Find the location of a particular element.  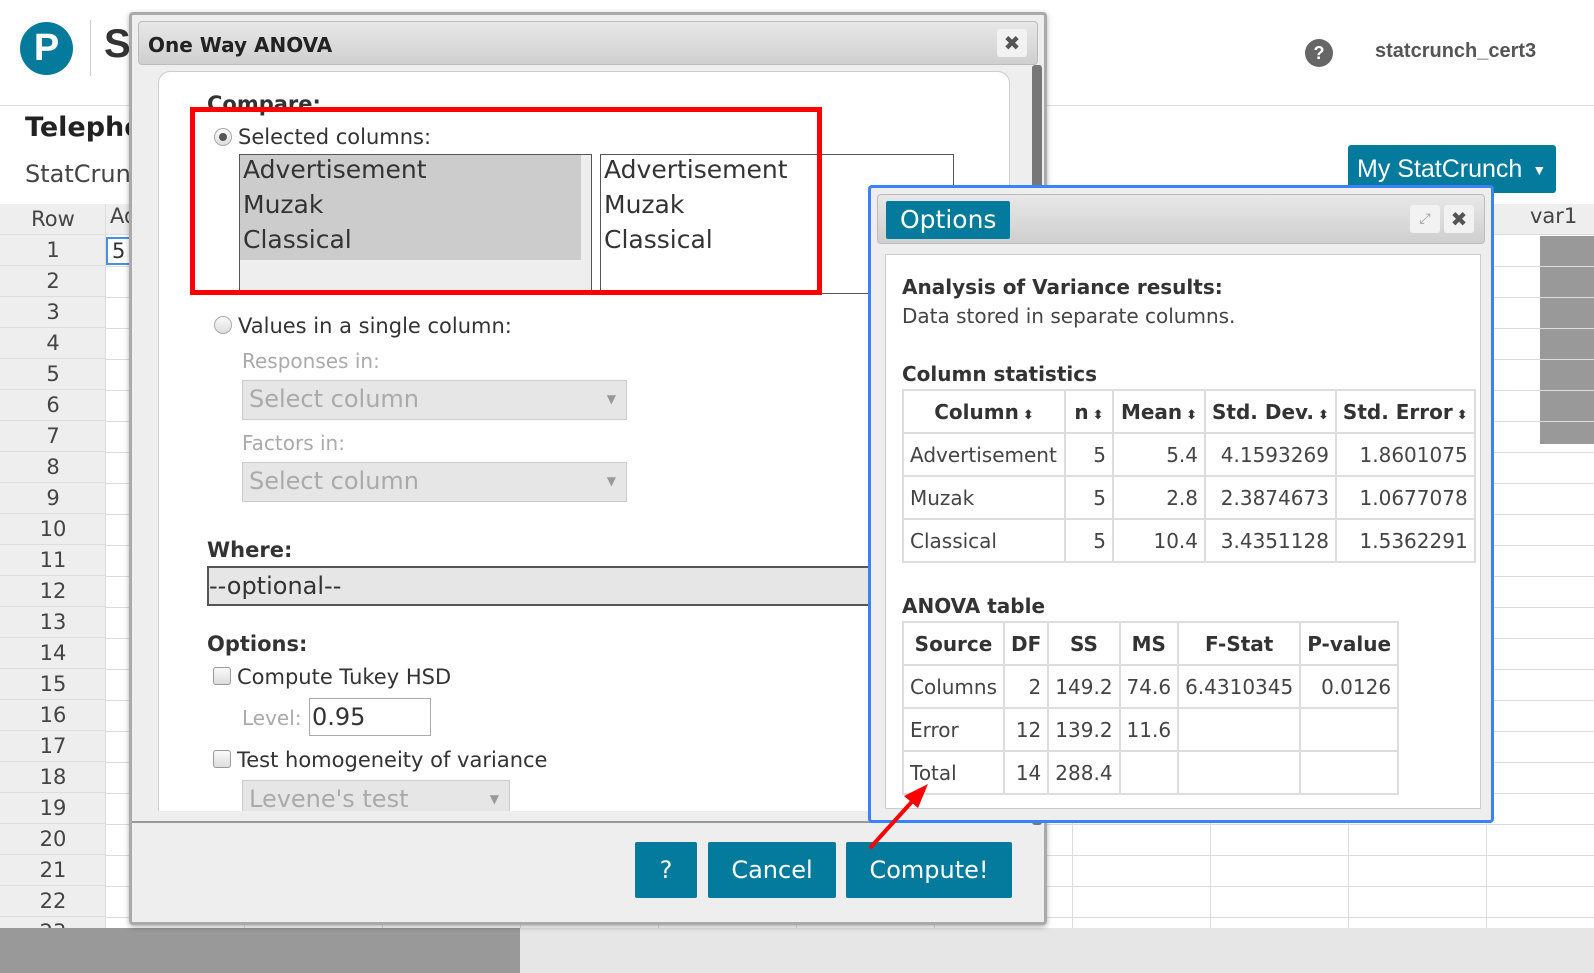

homogeneity-test-select: Levene's test ▼ is located at coordinates (376, 795).